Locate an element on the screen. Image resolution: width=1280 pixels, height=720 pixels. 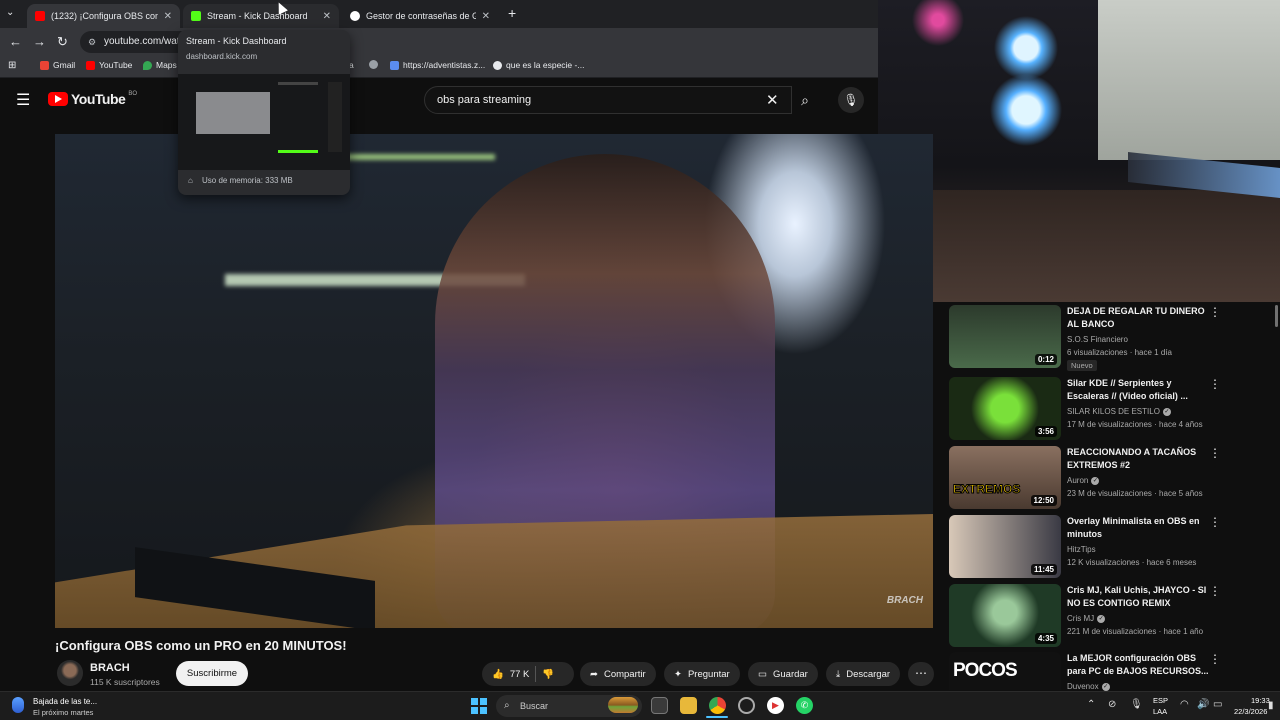
forward-icon: → is located at coordinates (39, 41).